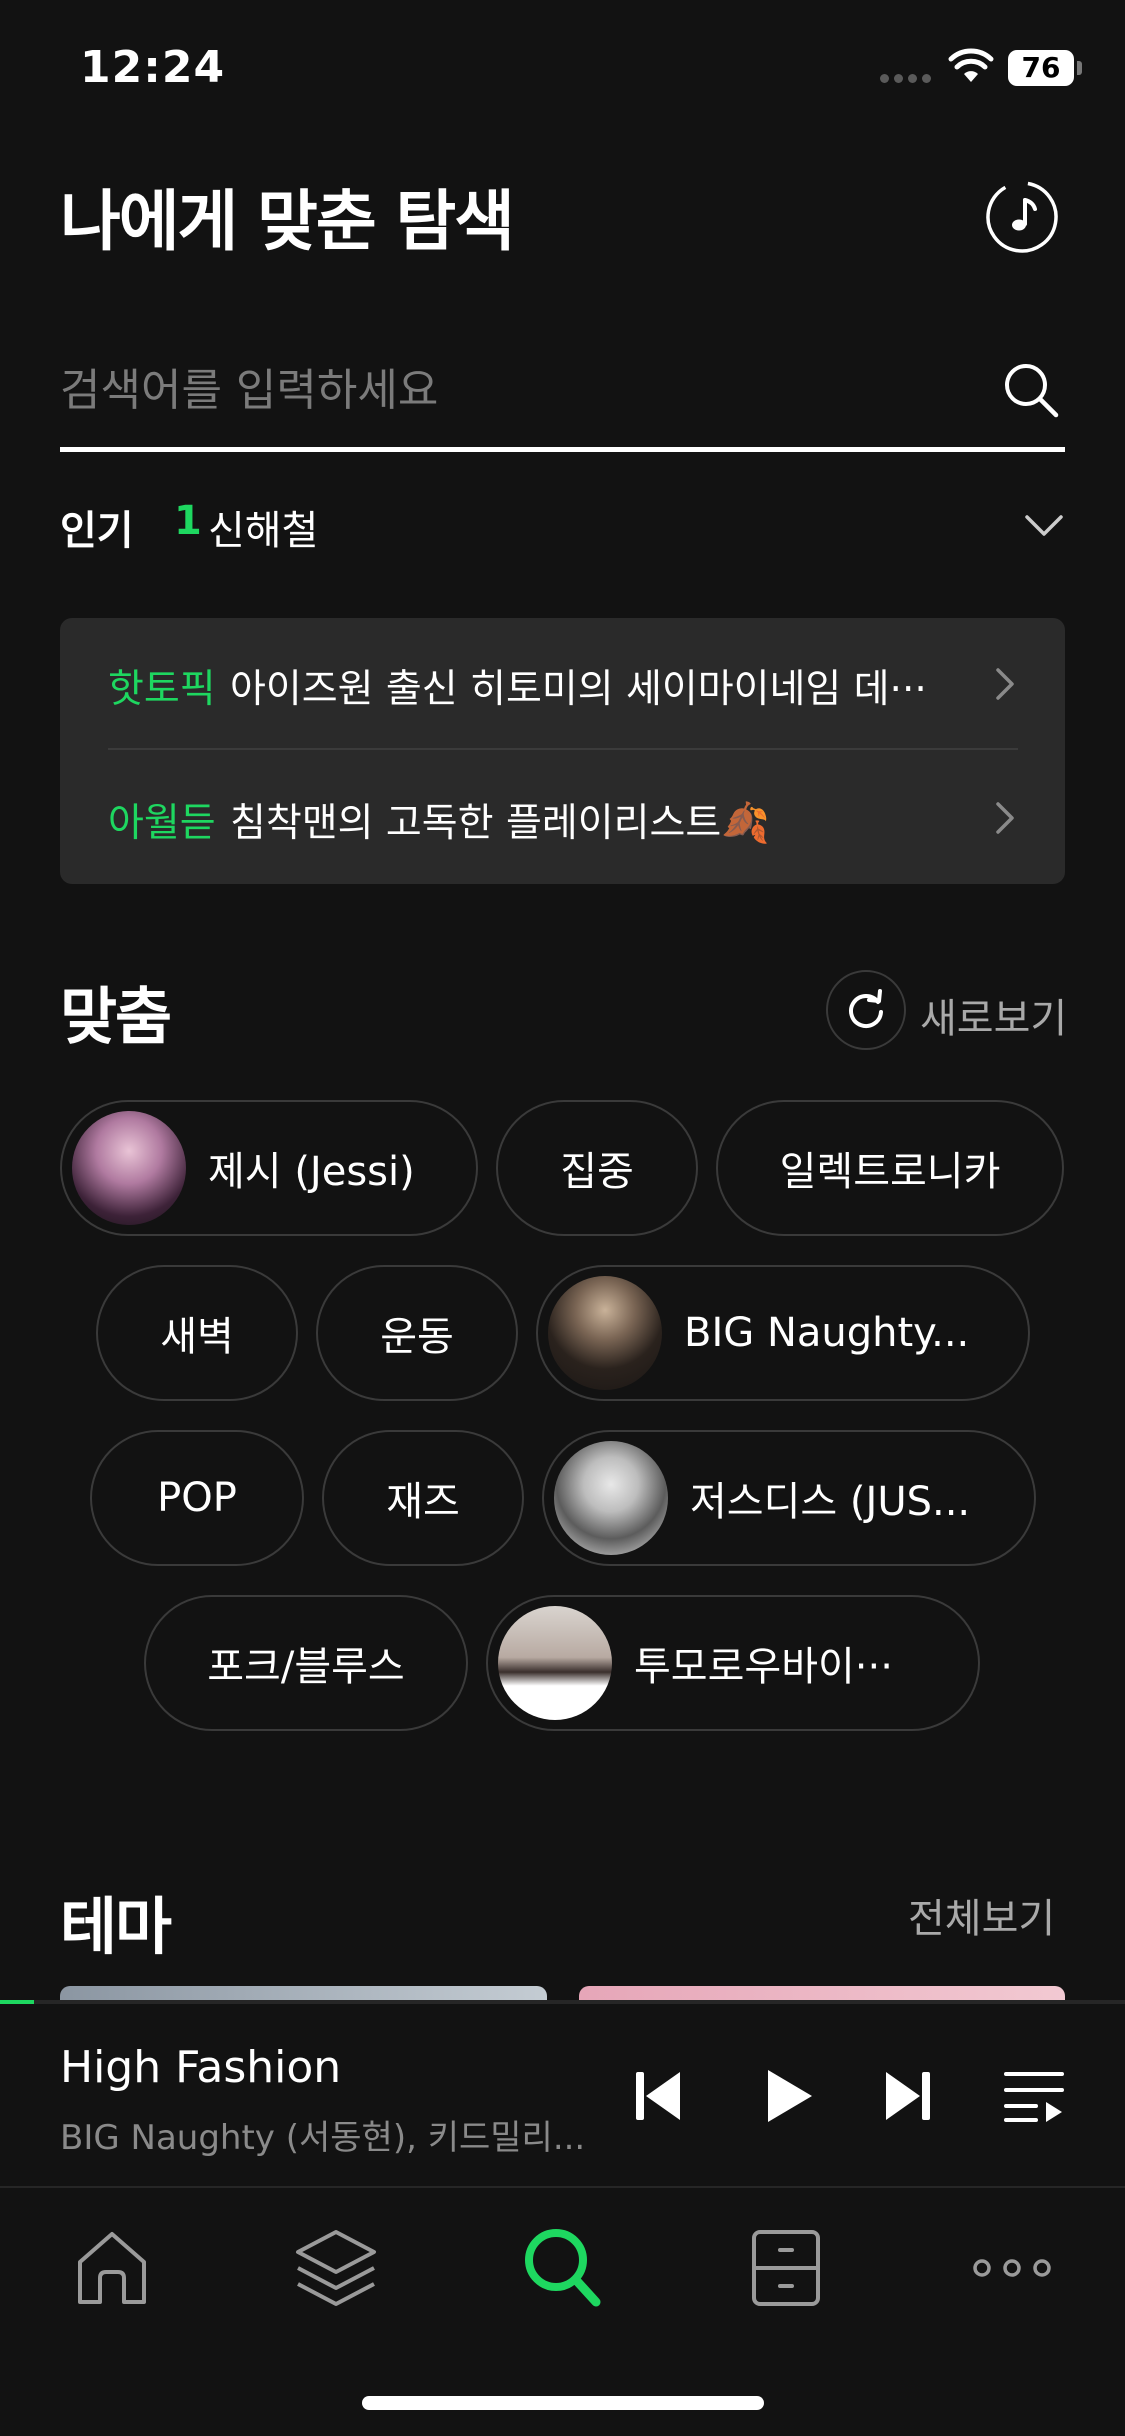 This screenshot has width=1125, height=2436. Describe the element at coordinates (423, 1502) in the screenshot. I see `chip-label: 재즈` at that location.